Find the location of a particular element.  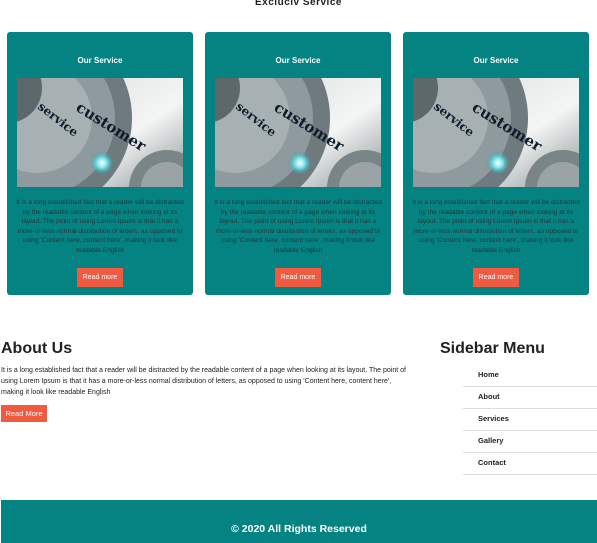

sidebar-menu: Home About Services Gallery Contact is located at coordinates (530, 420).